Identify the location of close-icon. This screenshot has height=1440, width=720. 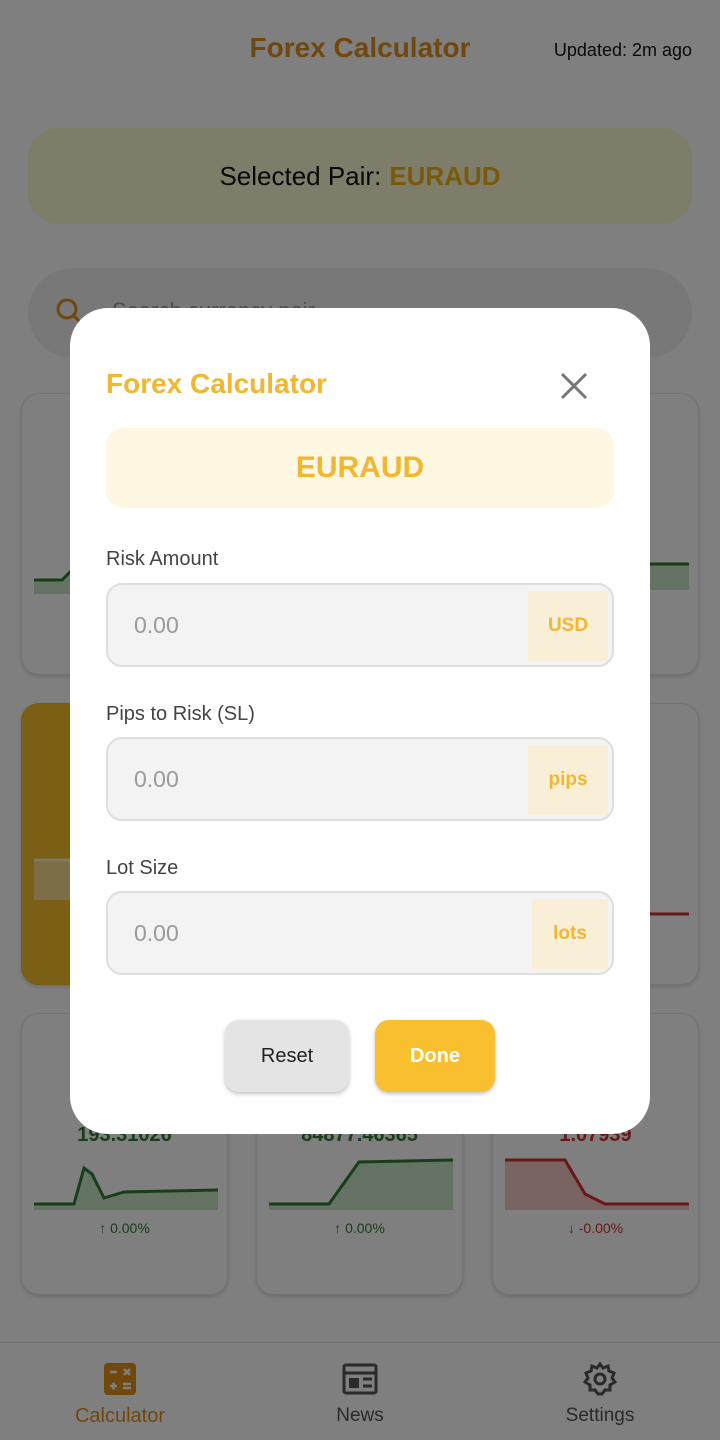
(574, 386).